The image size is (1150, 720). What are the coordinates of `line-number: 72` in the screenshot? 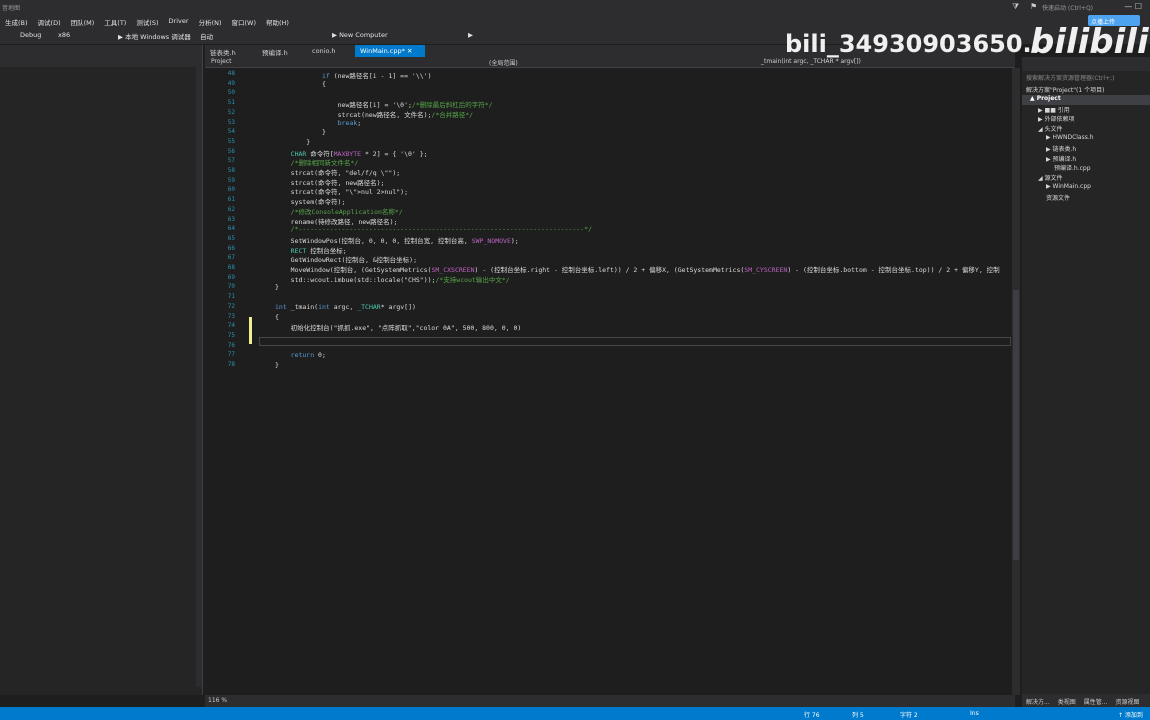 It's located at (231, 306).